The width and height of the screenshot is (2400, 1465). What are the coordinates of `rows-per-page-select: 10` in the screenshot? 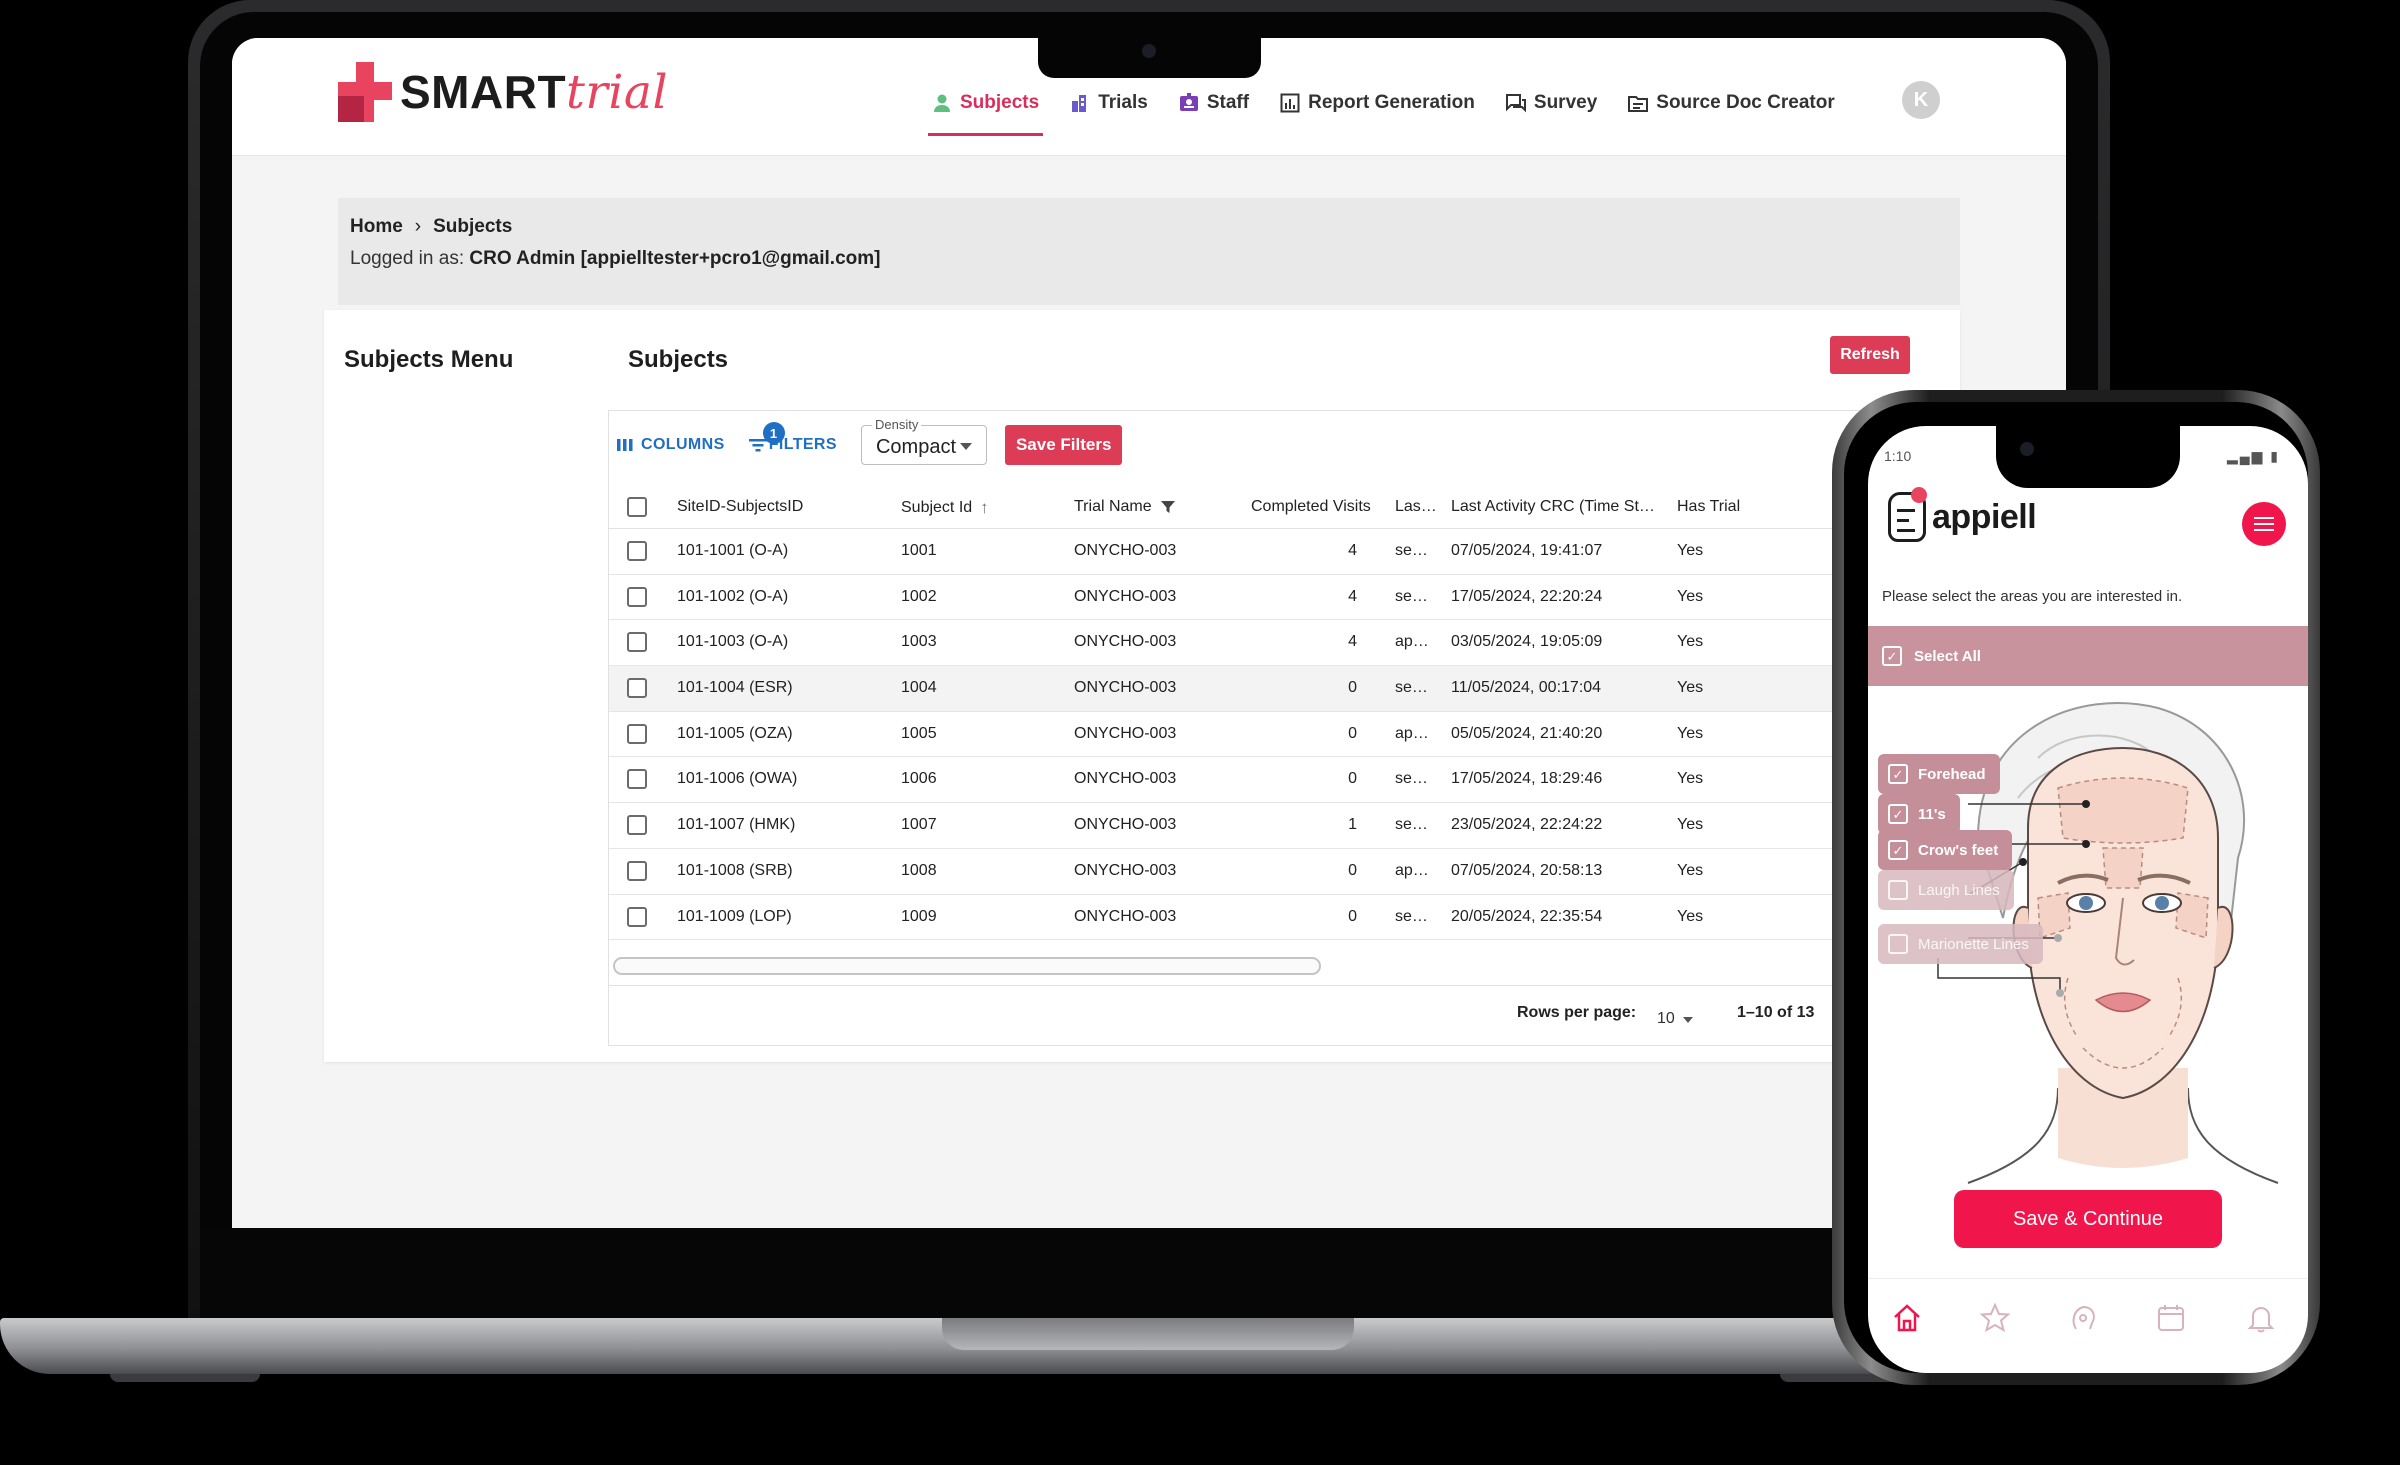 It's located at (1666, 1019).